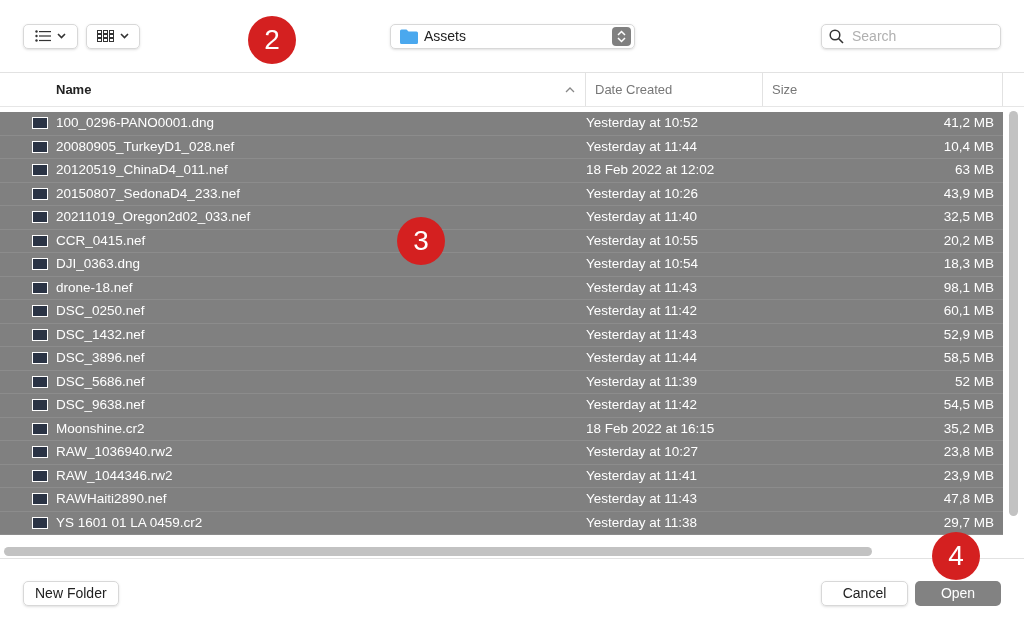 This screenshot has height=623, width=1024. I want to click on file-row: DSC_1432.nef Yesterday at 11:43 52,9 MB, so click(501, 335).